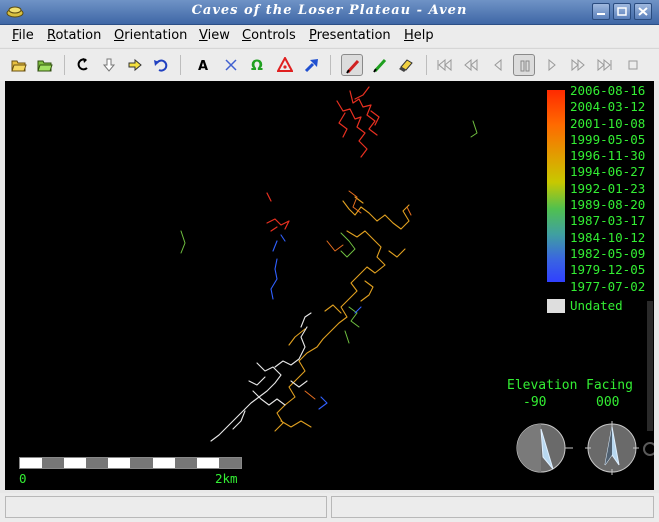  Describe the element at coordinates (608, 286) in the screenshot. I see `legend-date: 1977-07-02` at that location.